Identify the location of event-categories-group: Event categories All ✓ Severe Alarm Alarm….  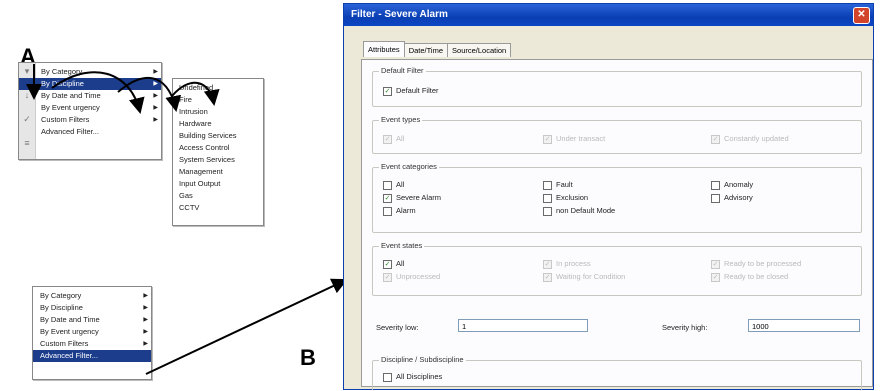
(617, 197).